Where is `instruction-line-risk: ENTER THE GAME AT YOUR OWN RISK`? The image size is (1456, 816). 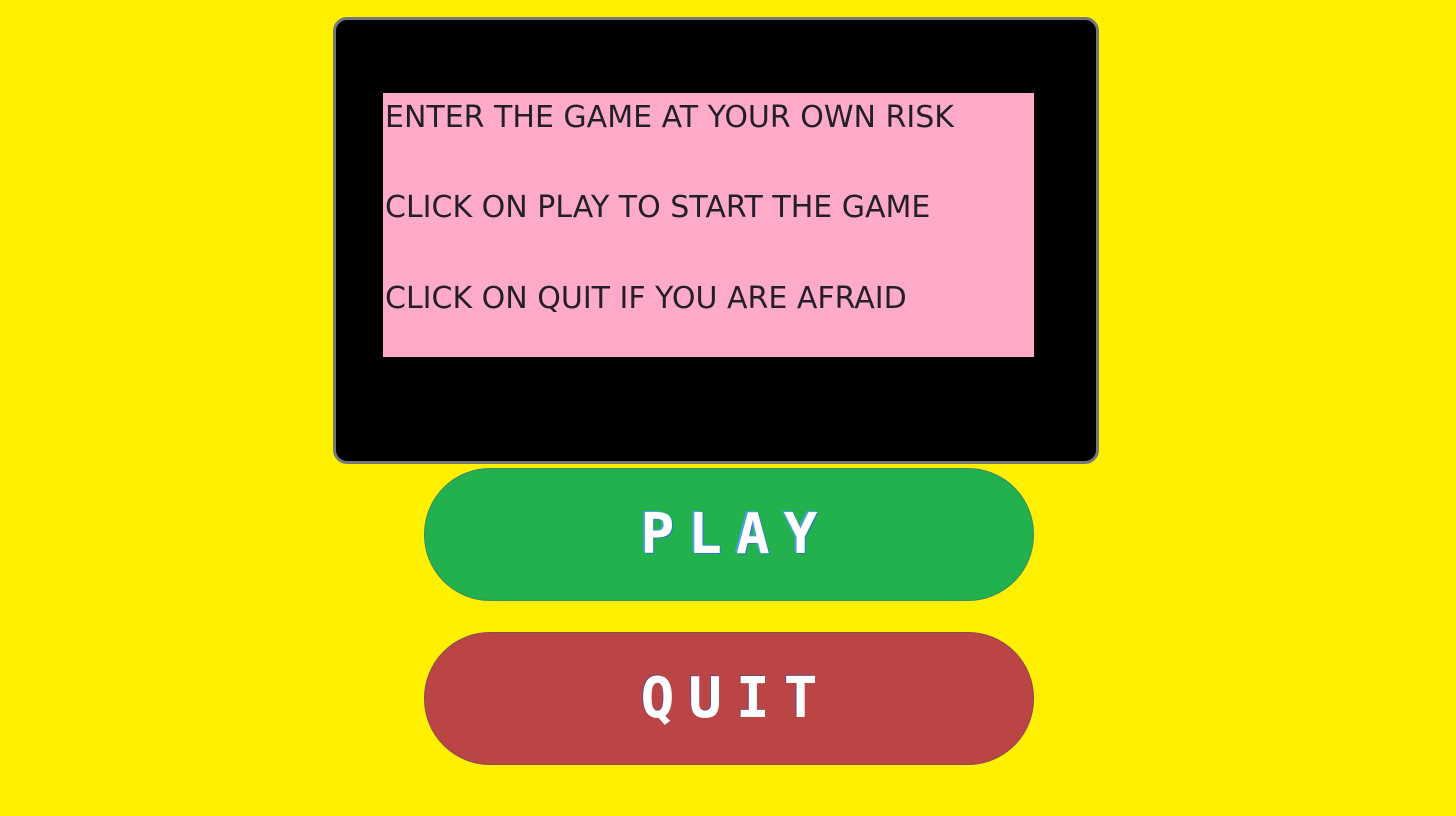 instruction-line-risk: ENTER THE GAME AT YOUR OWN RISK is located at coordinates (669, 117).